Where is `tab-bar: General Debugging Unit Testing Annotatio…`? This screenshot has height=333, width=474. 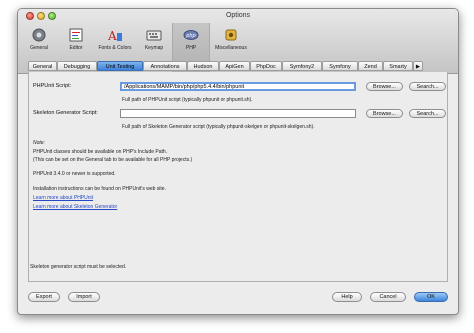 tab-bar: General Debugging Unit Testing Annotatio… is located at coordinates (238, 66).